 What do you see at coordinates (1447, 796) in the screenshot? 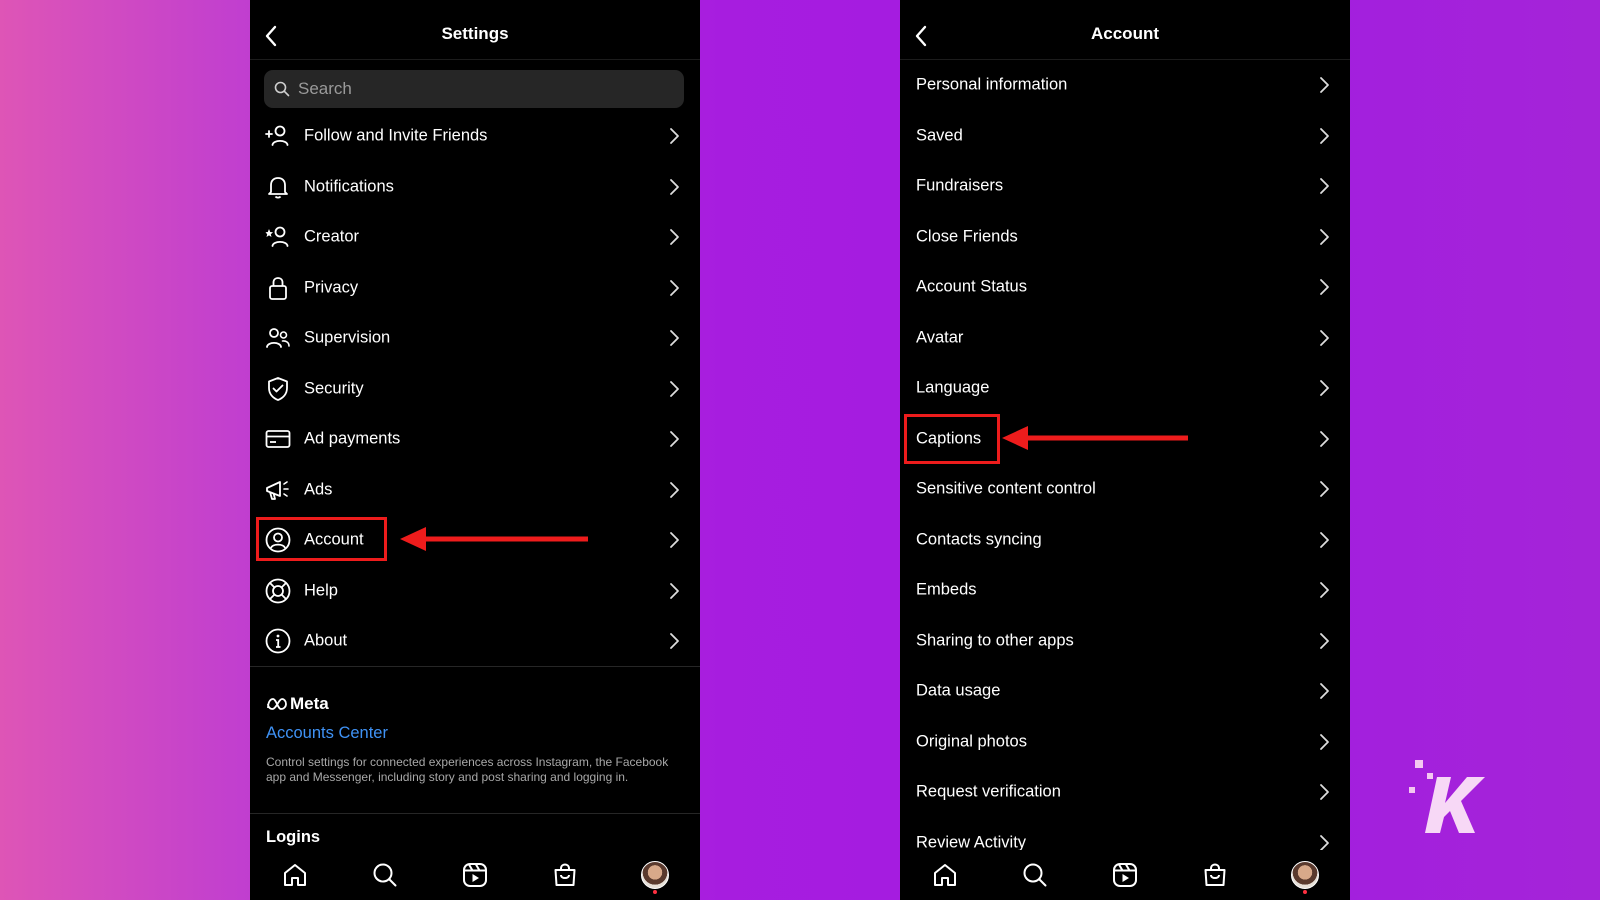
I see `k-logo-icon` at bounding box center [1447, 796].